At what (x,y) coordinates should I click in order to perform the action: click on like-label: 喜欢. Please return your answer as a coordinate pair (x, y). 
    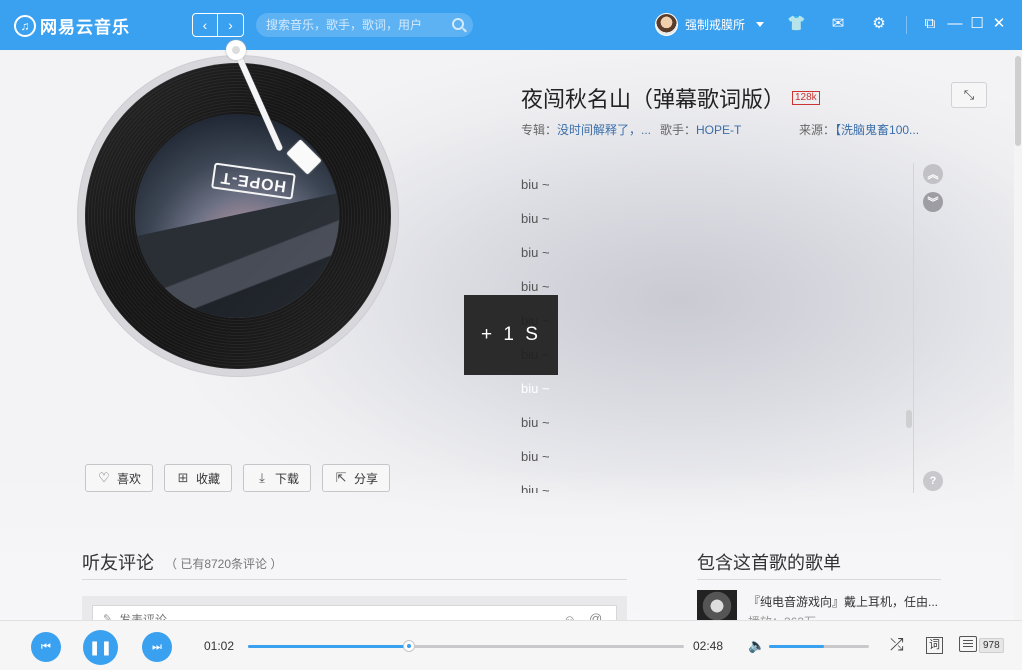
    Looking at the image, I should click on (129, 478).